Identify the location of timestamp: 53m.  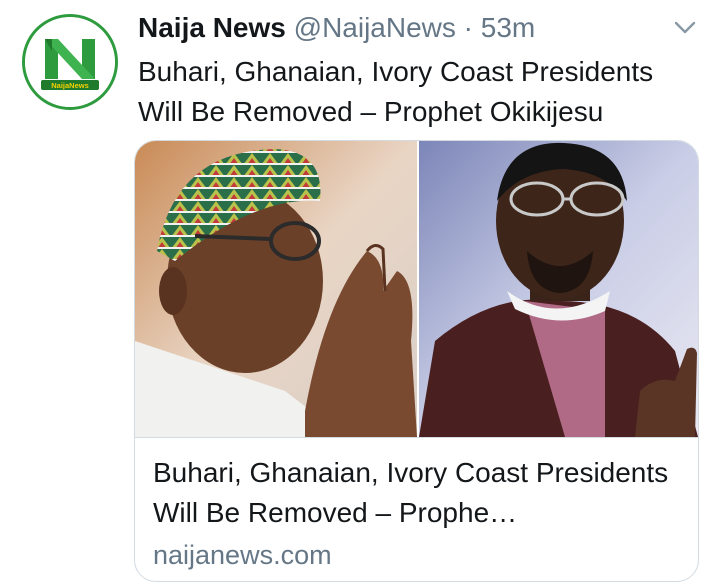
(508, 27).